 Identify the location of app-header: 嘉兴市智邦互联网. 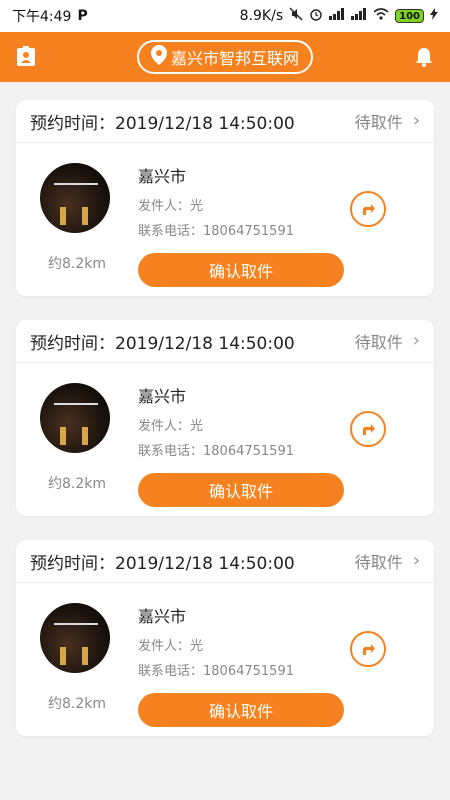
(225, 57).